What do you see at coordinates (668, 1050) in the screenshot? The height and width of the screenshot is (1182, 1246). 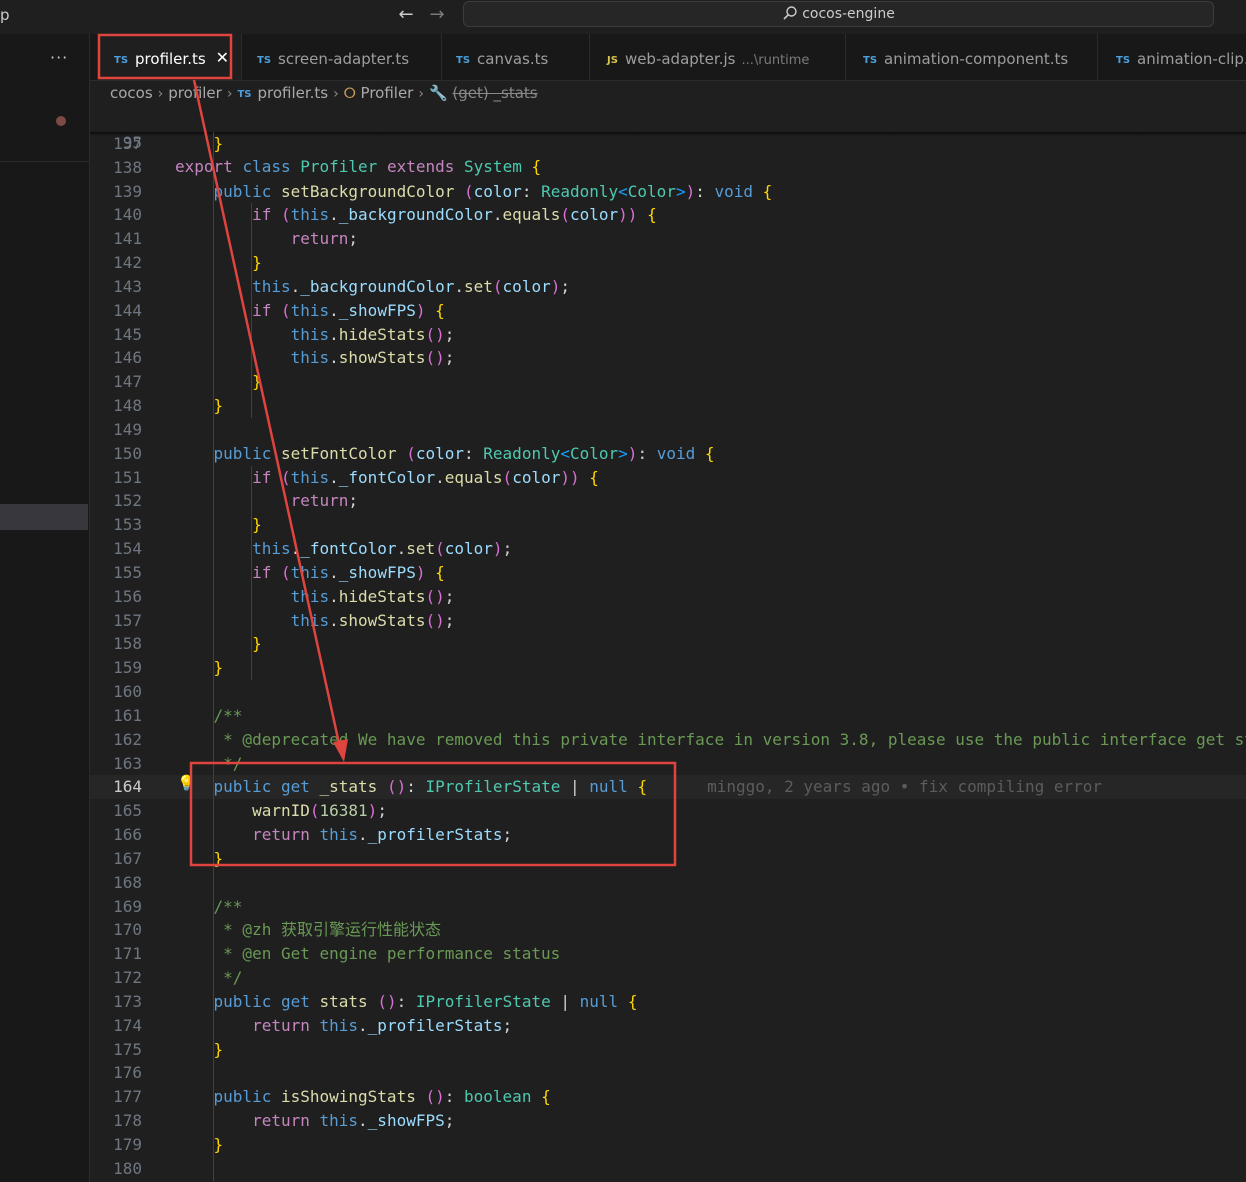 I see `code-line: 175 }` at bounding box center [668, 1050].